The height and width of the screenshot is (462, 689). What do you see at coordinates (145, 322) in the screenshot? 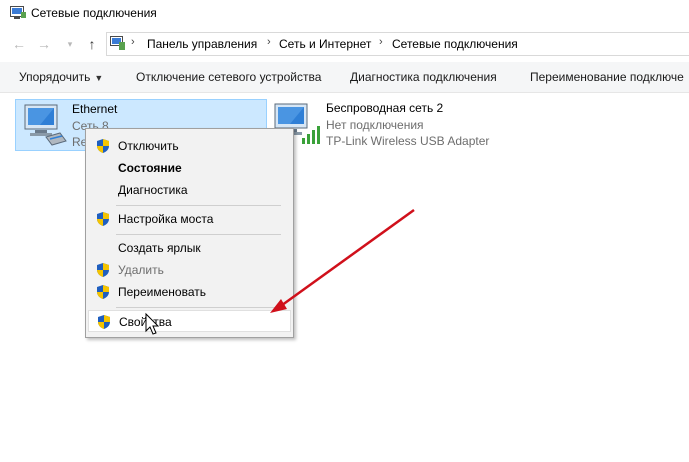
I see `menu-item-label: Свойства` at bounding box center [145, 322].